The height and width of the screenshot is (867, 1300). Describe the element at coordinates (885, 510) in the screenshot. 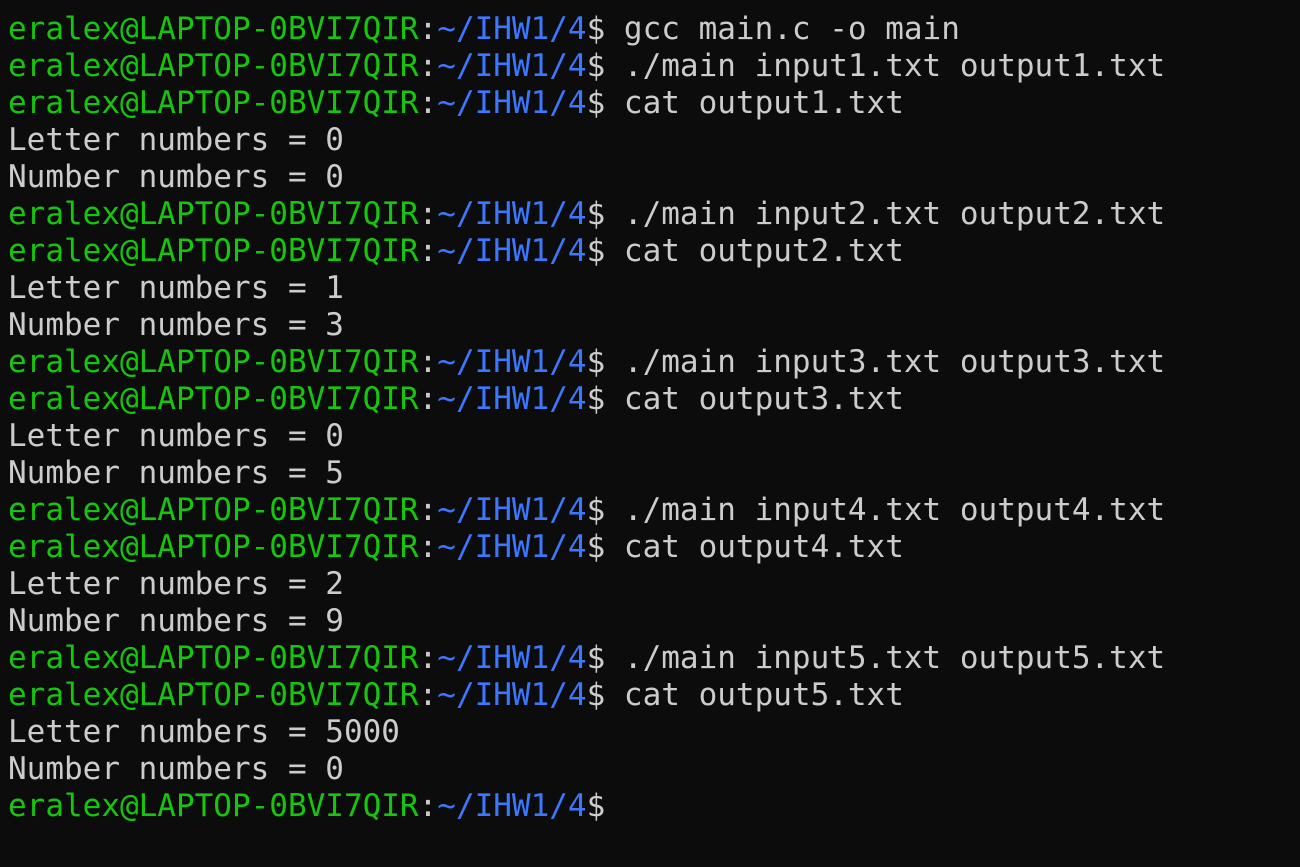

I see `command-text: ./main input4.txt output4.txt` at that location.